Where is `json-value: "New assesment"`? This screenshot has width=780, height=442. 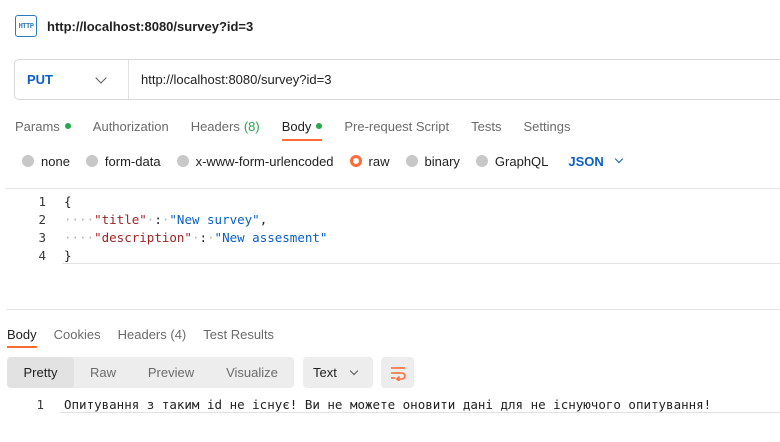
json-value: "New assesment" is located at coordinates (271, 237).